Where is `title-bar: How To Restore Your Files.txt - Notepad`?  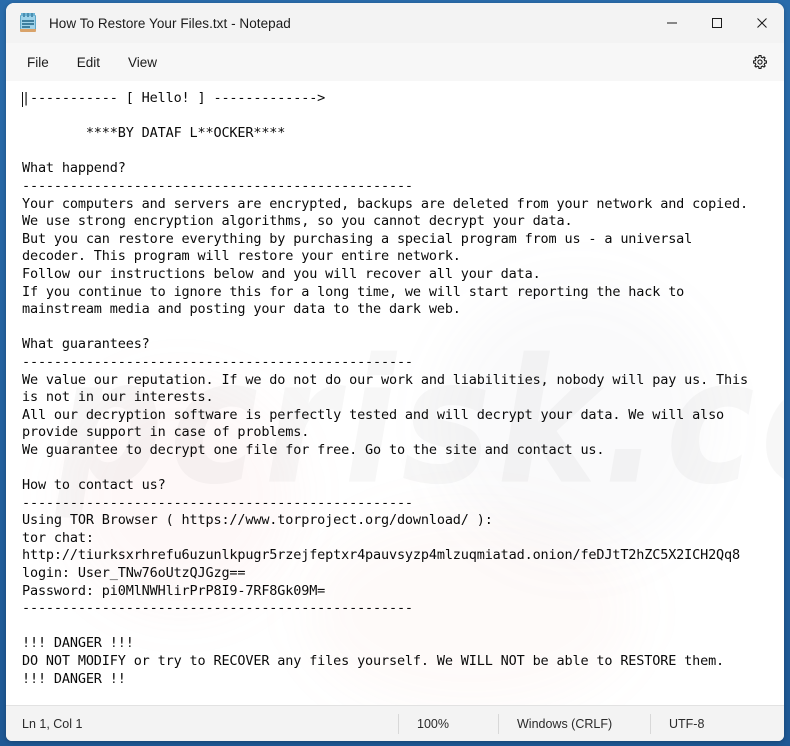 title-bar: How To Restore Your Files.txt - Notepad is located at coordinates (395, 23).